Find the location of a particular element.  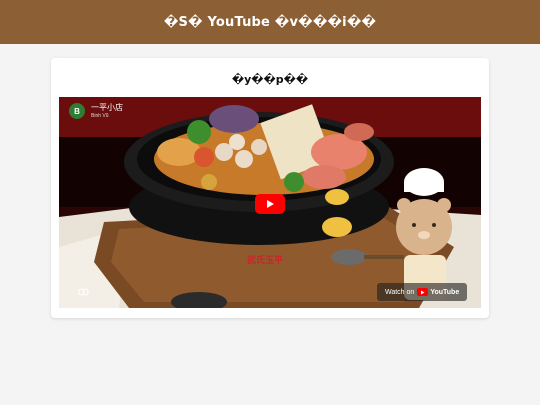

play-button is located at coordinates (270, 204).